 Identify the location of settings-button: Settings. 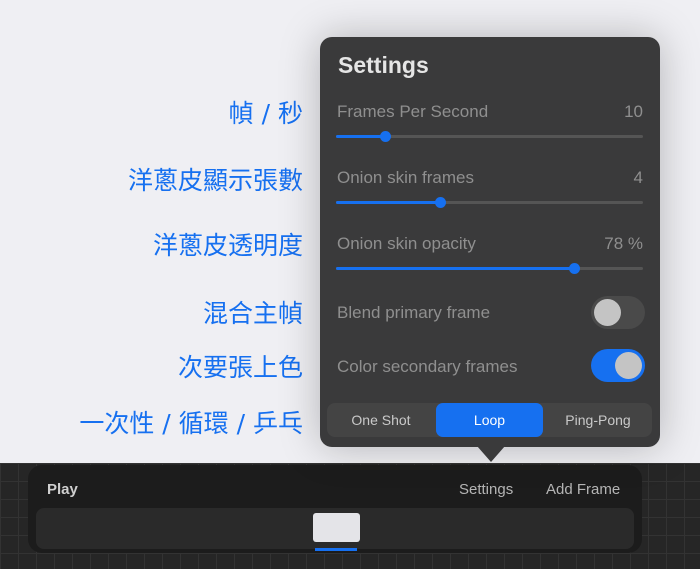
(486, 489).